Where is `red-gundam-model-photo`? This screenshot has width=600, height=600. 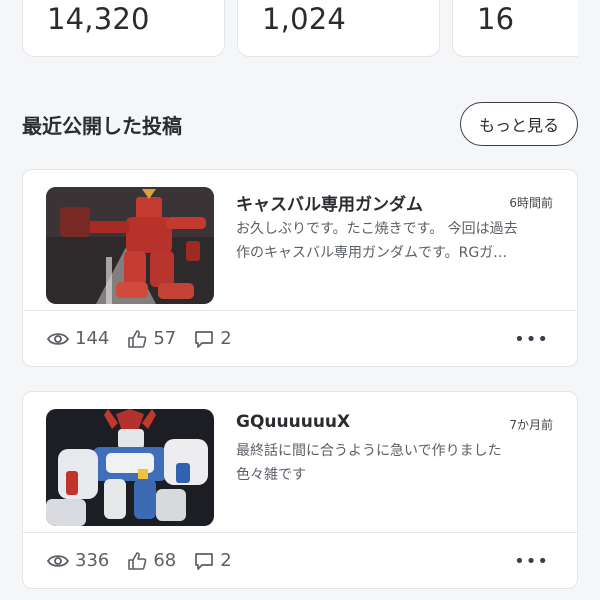 red-gundam-model-photo is located at coordinates (130, 245).